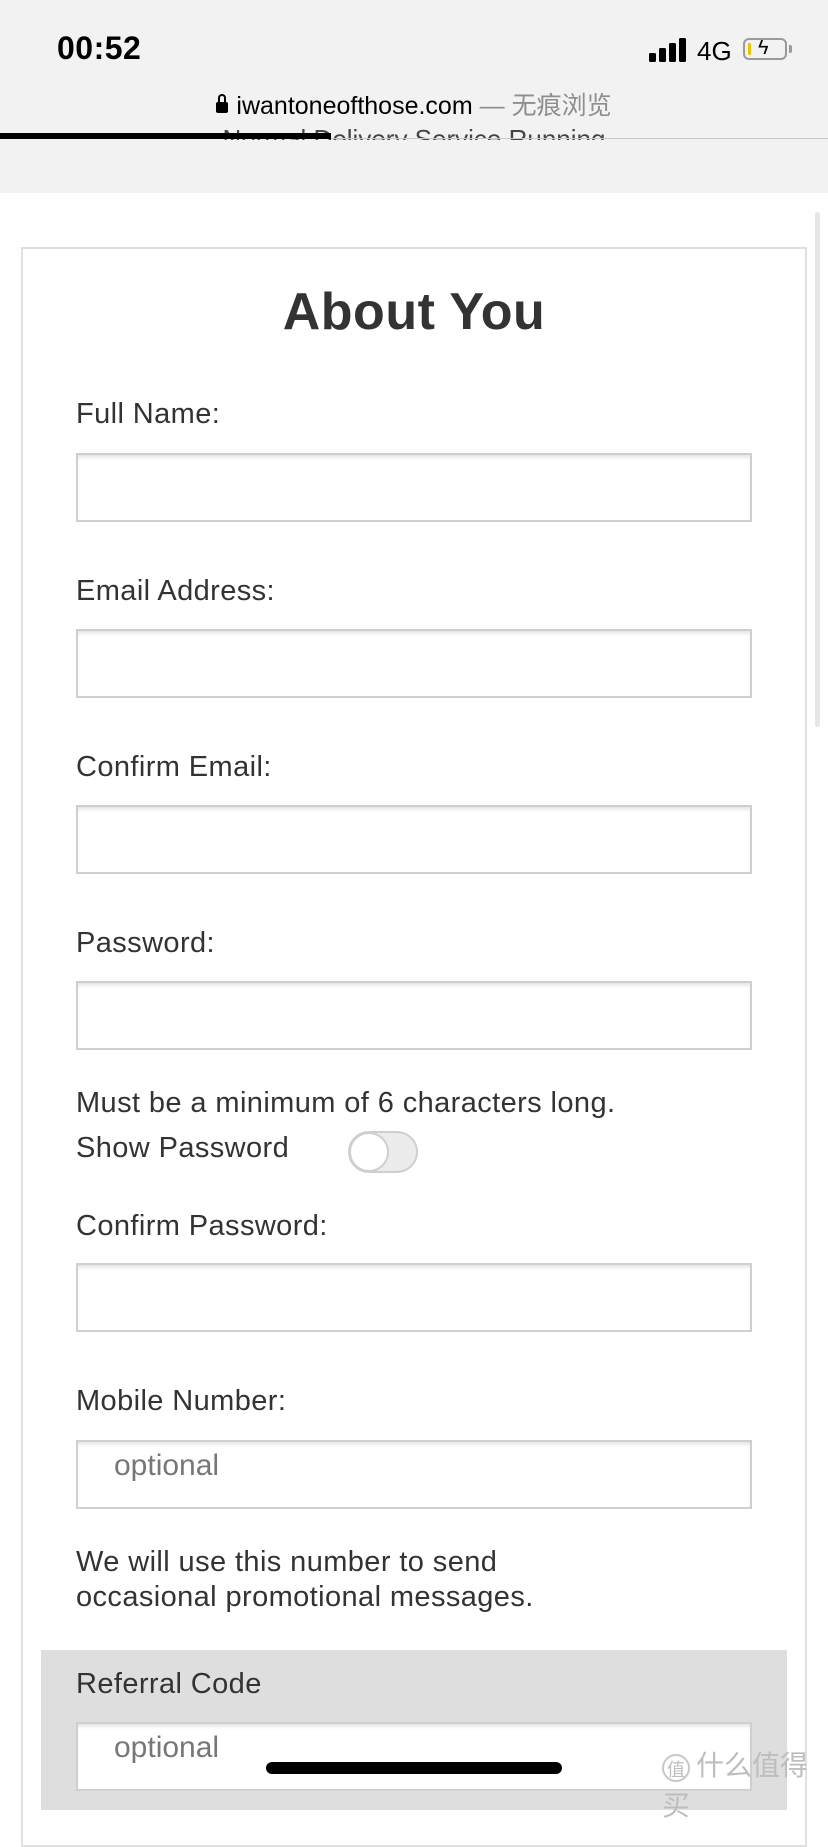 Image resolution: width=828 pixels, height=1847 pixels. Describe the element at coordinates (668, 50) in the screenshot. I see `signal-icon` at that location.